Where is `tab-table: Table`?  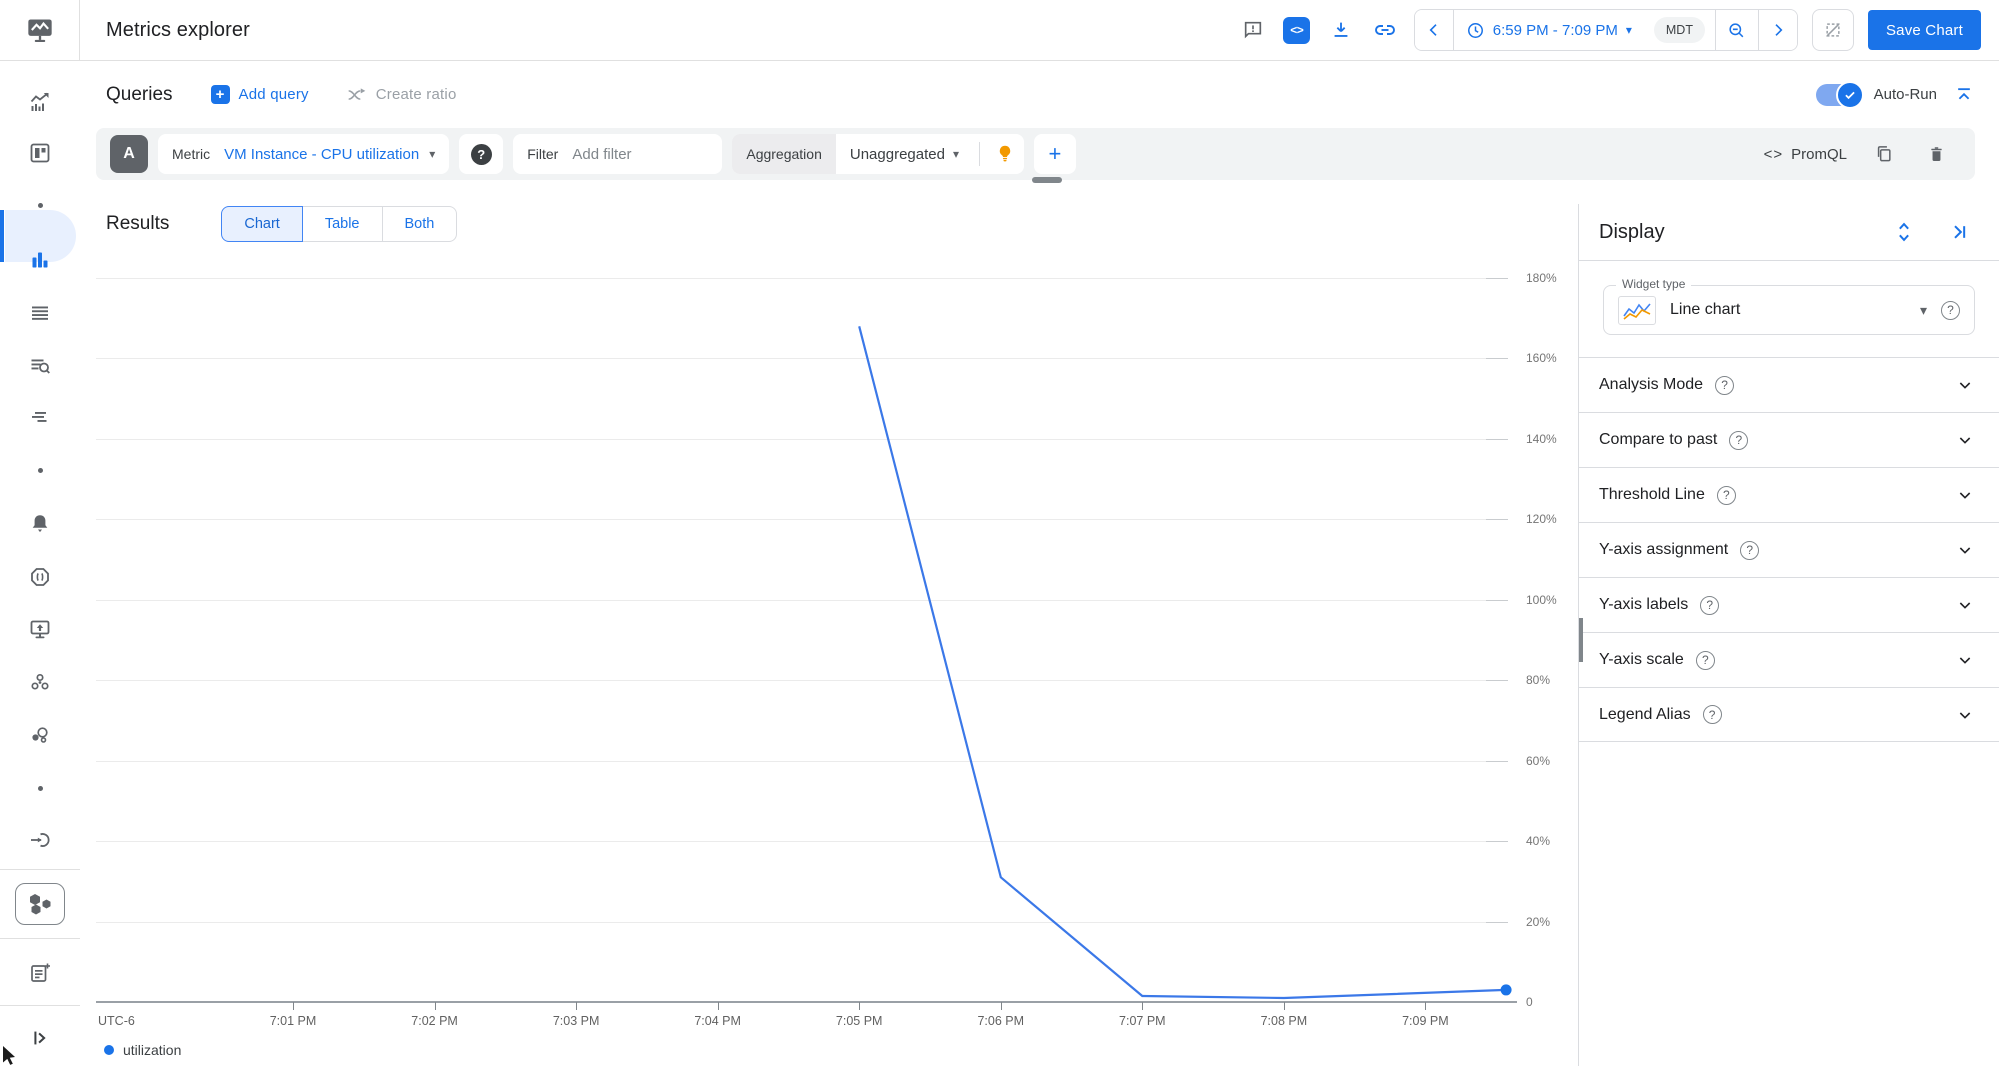
tab-table: Table is located at coordinates (342, 224).